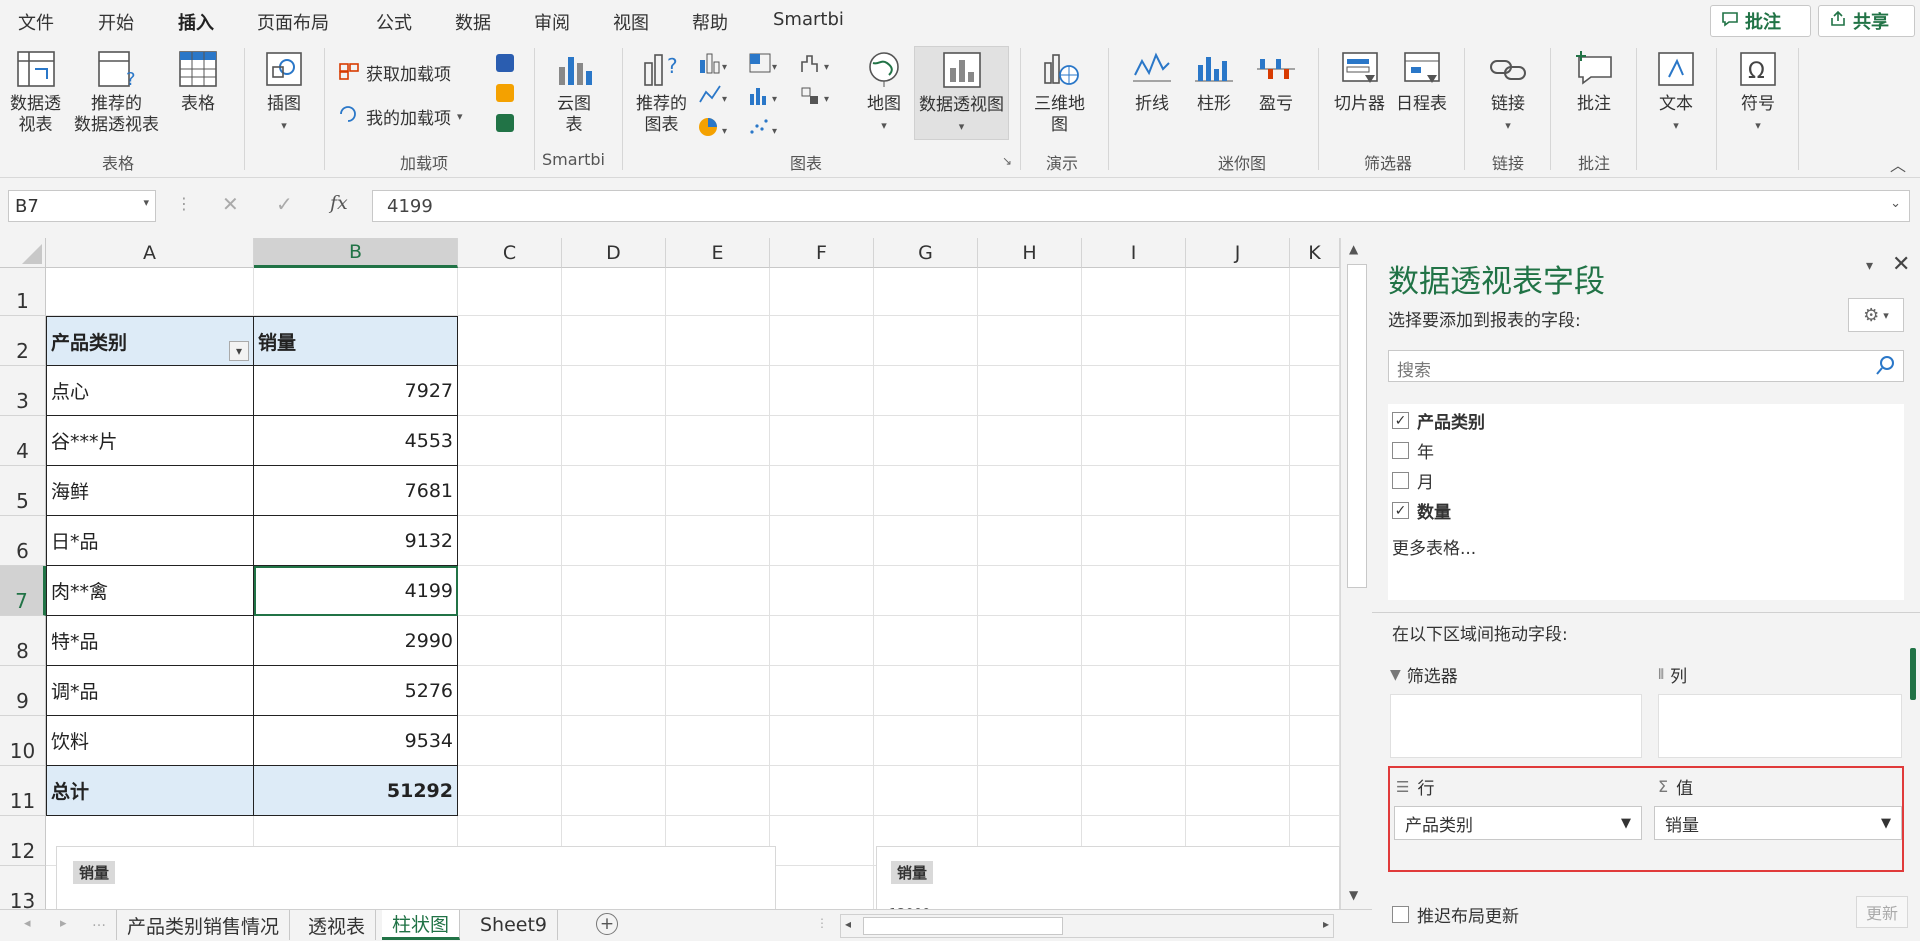 This screenshot has width=1920, height=941. What do you see at coordinates (505, 123) in the screenshot?
I see `people-graph-icon` at bounding box center [505, 123].